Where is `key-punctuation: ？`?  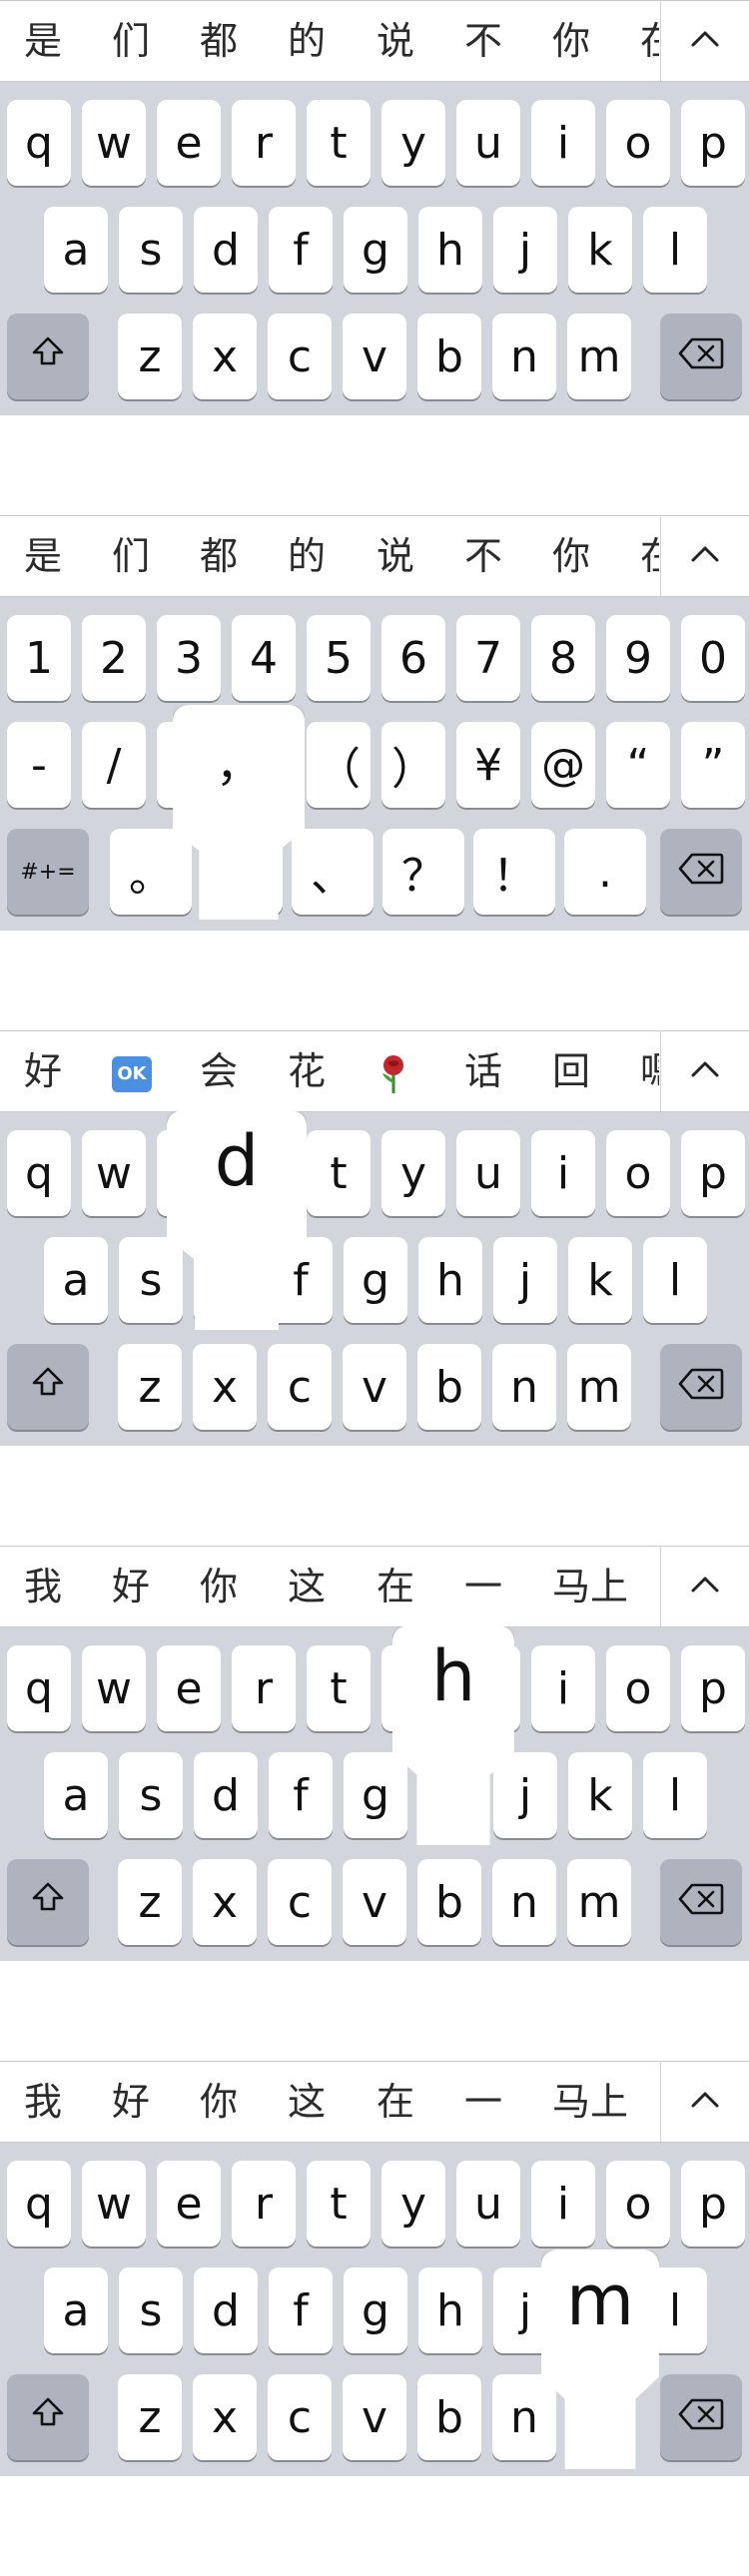 key-punctuation: ？ is located at coordinates (423, 872).